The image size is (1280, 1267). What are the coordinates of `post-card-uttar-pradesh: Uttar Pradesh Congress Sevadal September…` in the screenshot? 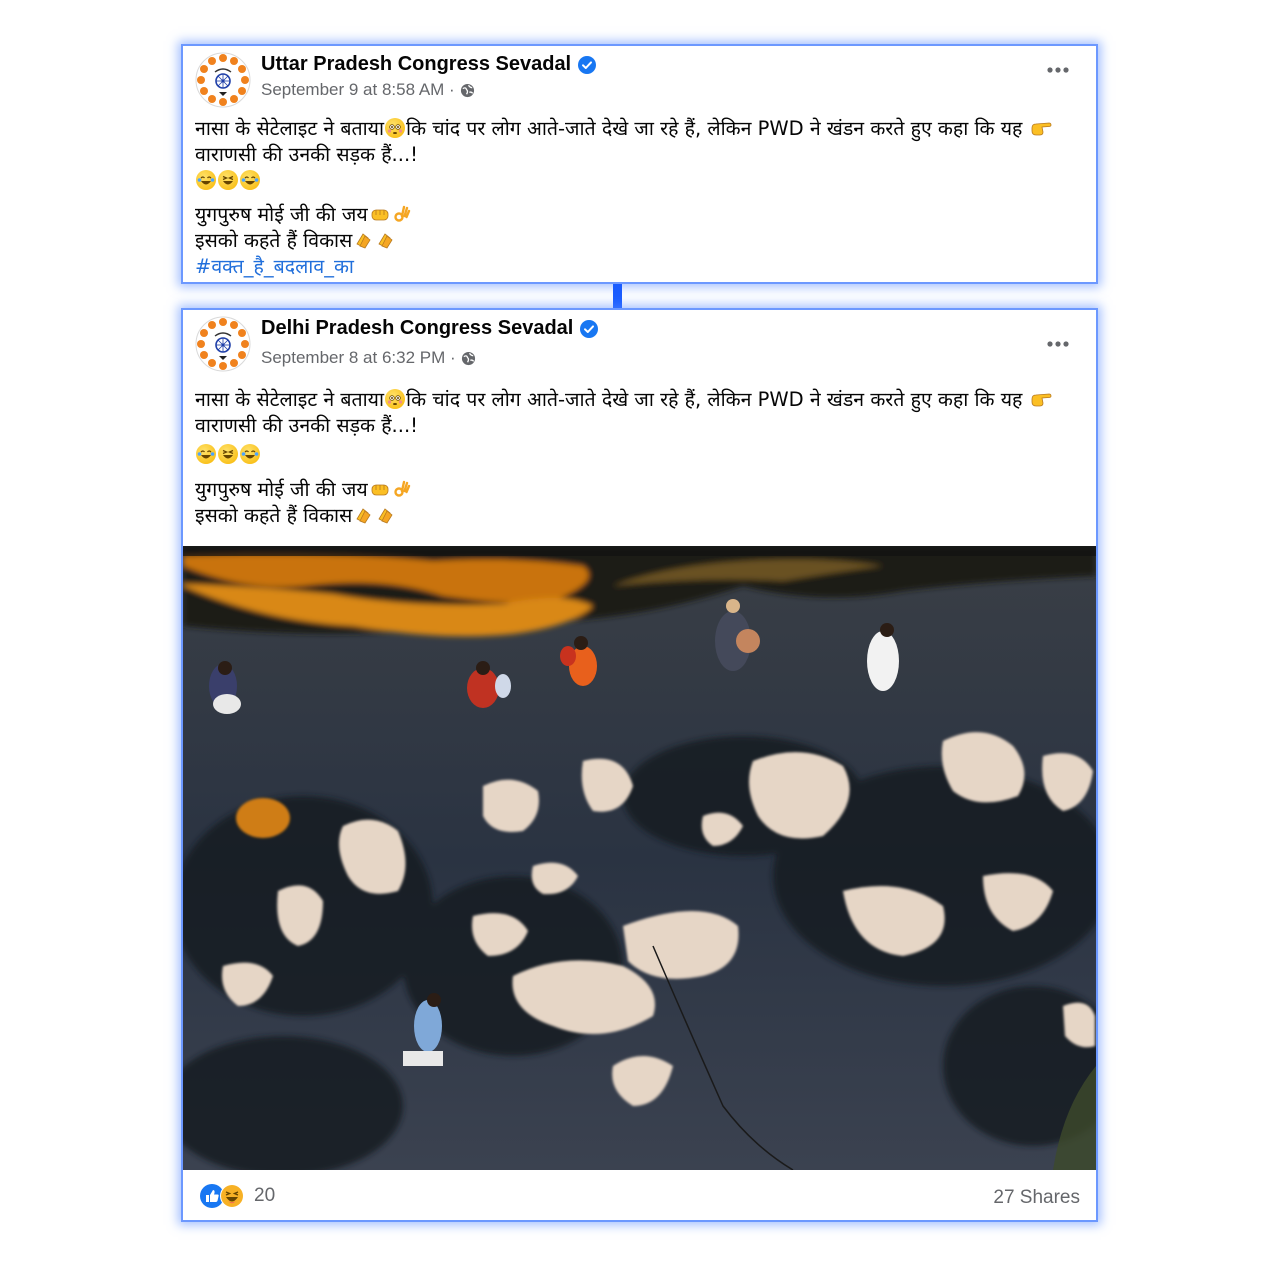 It's located at (639, 164).